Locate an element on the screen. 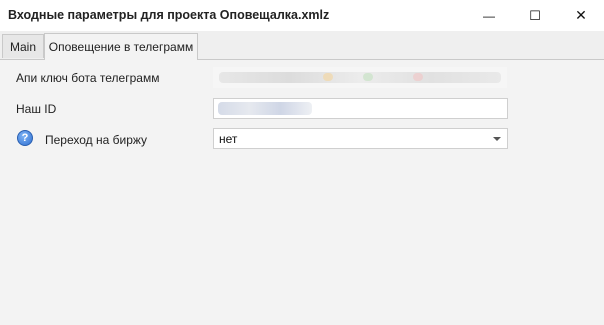 This screenshot has width=604, height=325. minimize-button: — is located at coordinates (489, 15).